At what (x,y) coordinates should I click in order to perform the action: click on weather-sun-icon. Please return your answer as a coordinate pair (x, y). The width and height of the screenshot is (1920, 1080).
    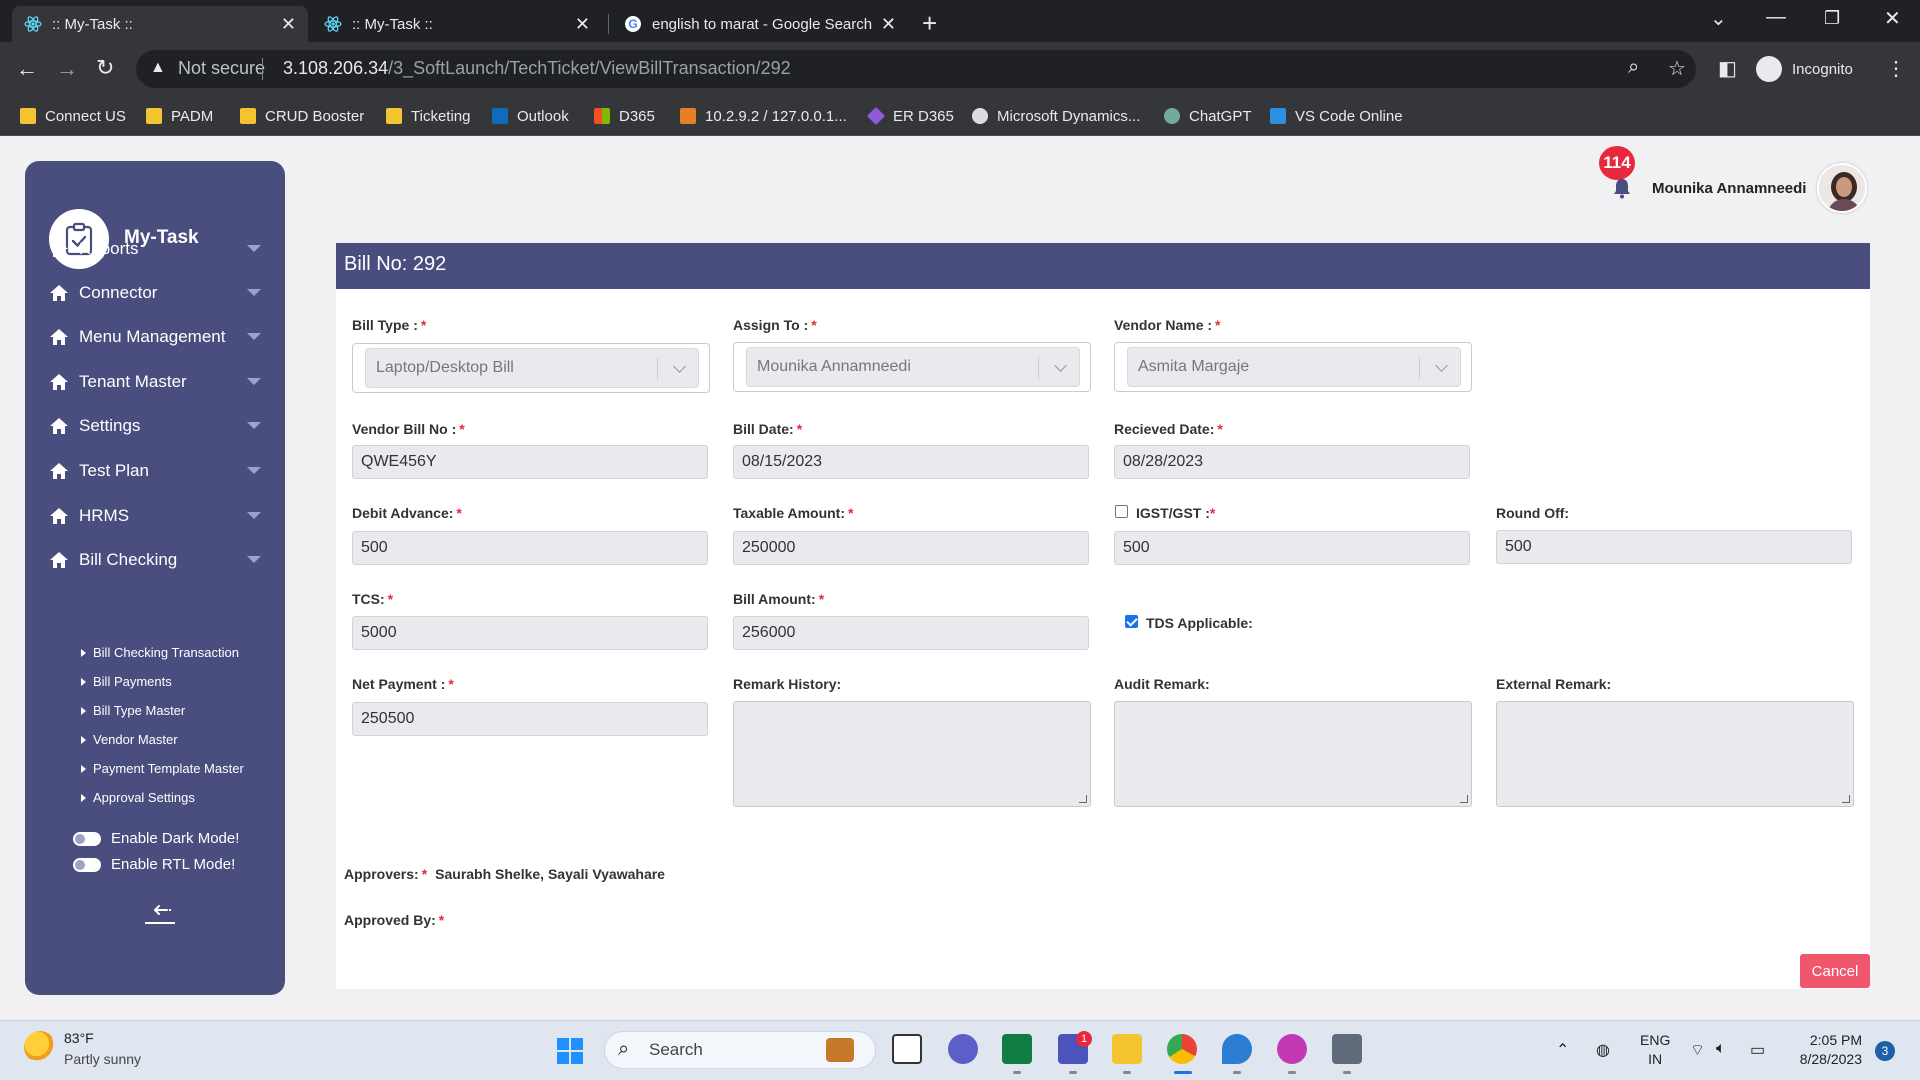
    Looking at the image, I should click on (40, 1047).